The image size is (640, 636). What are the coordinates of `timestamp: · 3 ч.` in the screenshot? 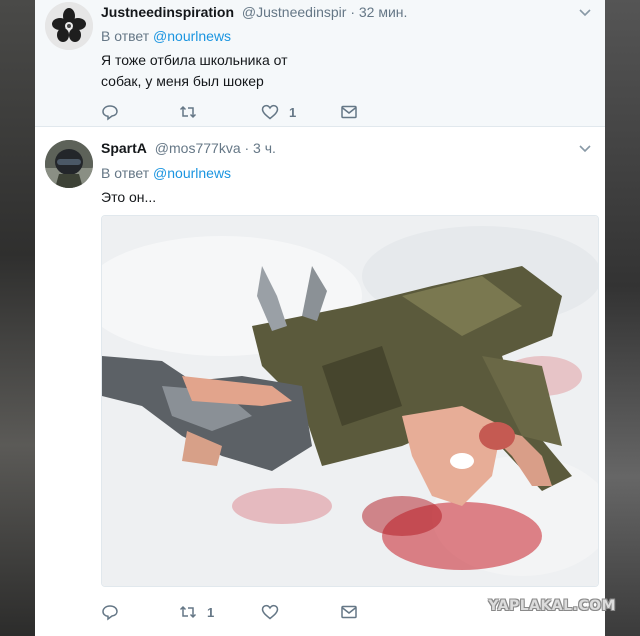 It's located at (260, 148).